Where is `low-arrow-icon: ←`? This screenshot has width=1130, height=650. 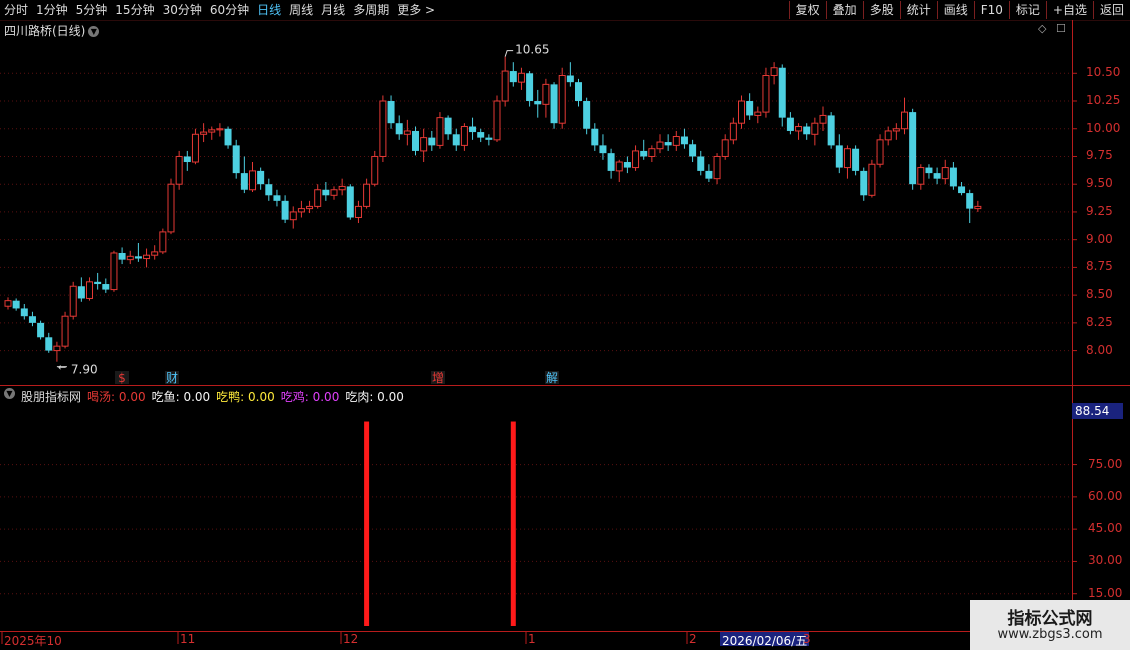 low-arrow-icon: ← is located at coordinates (62, 368).